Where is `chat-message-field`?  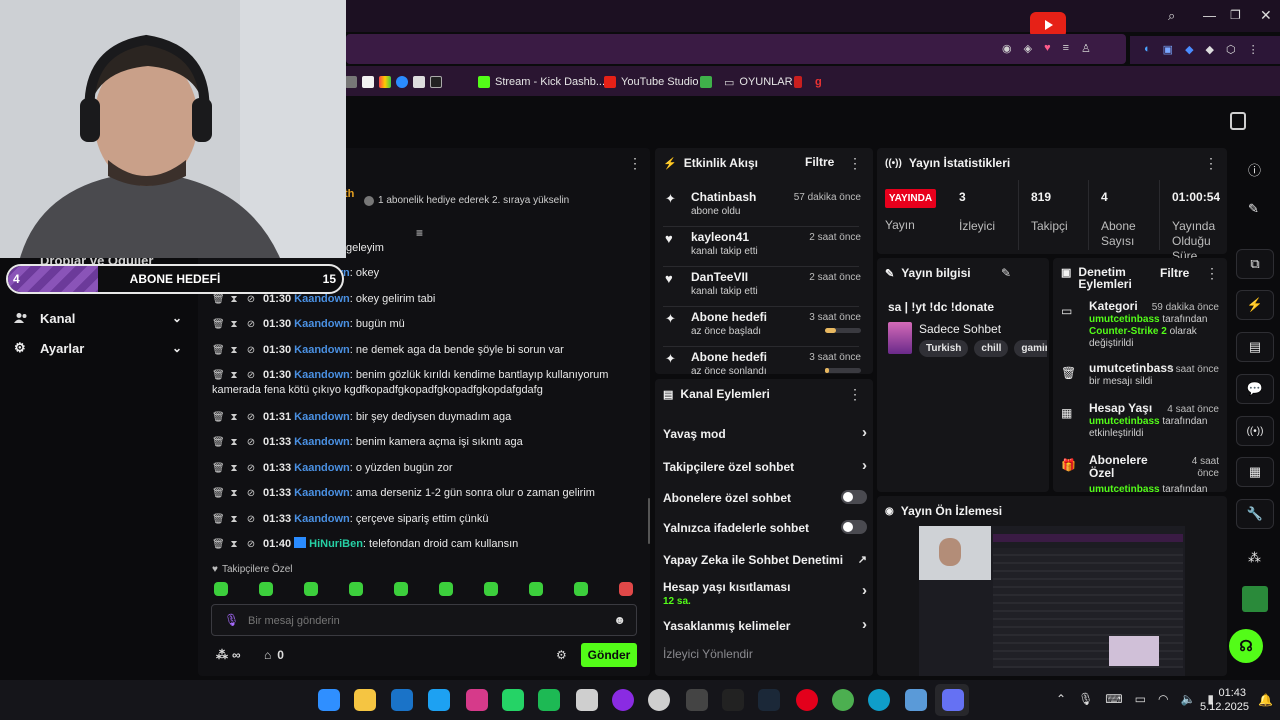
chat-message-field is located at coordinates (418, 621).